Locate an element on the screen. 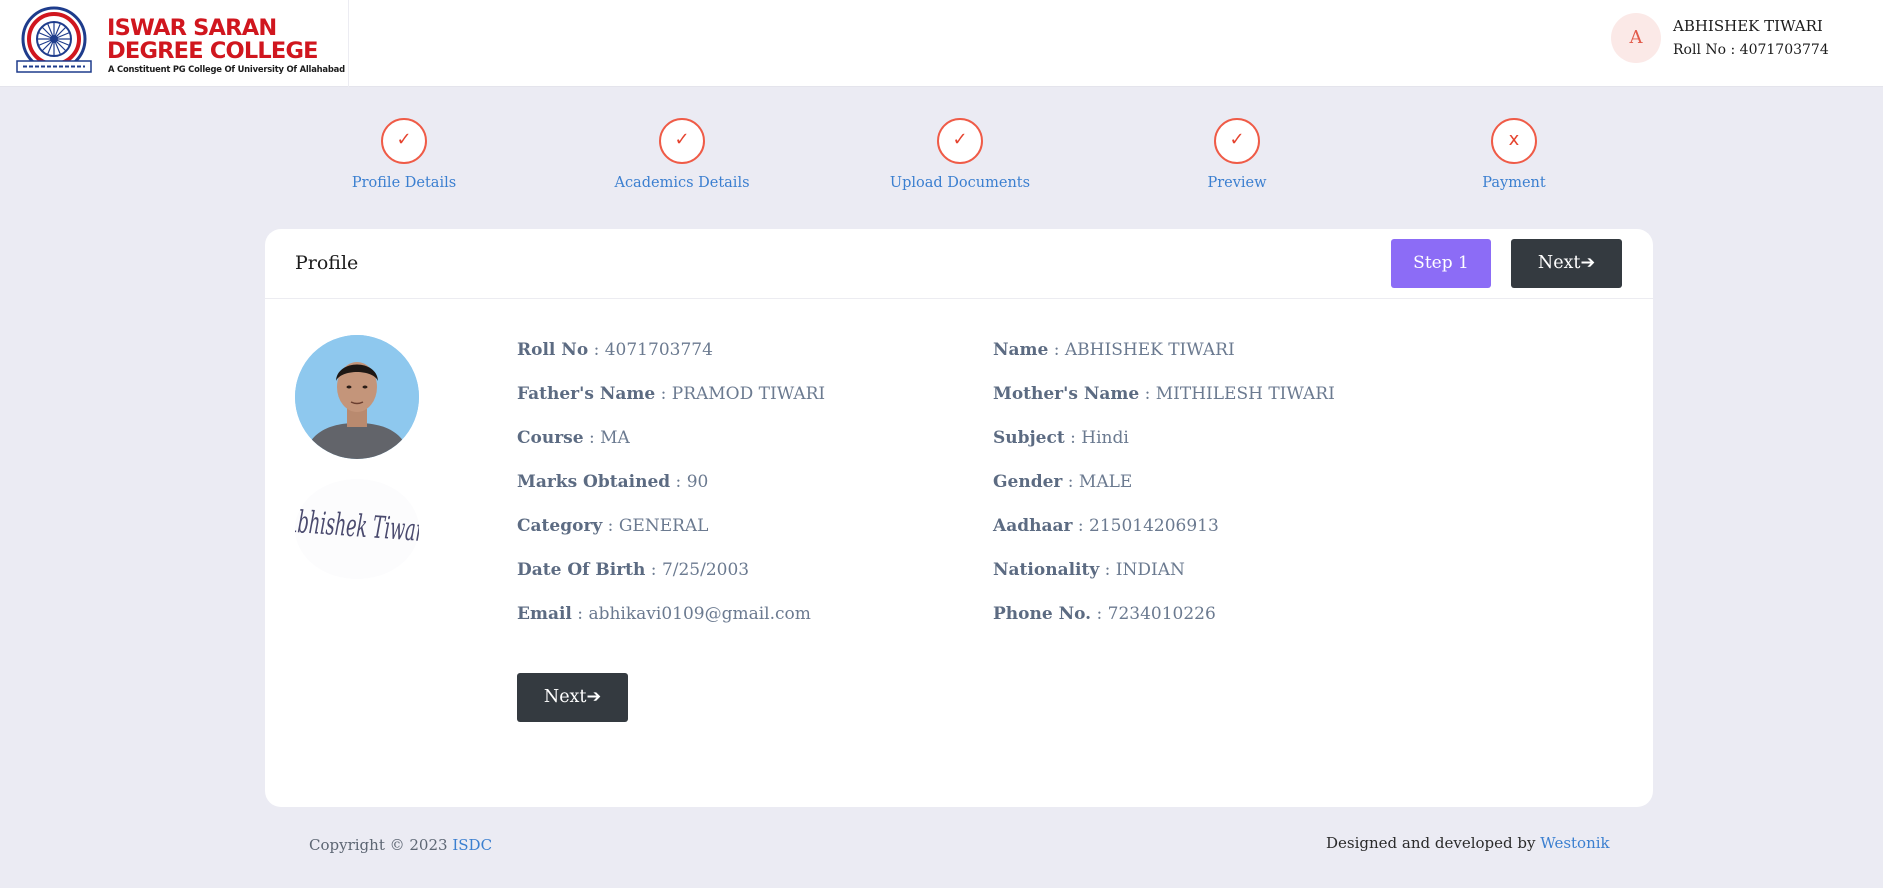 The height and width of the screenshot is (888, 1883). field-value: Hindi is located at coordinates (1105, 438).